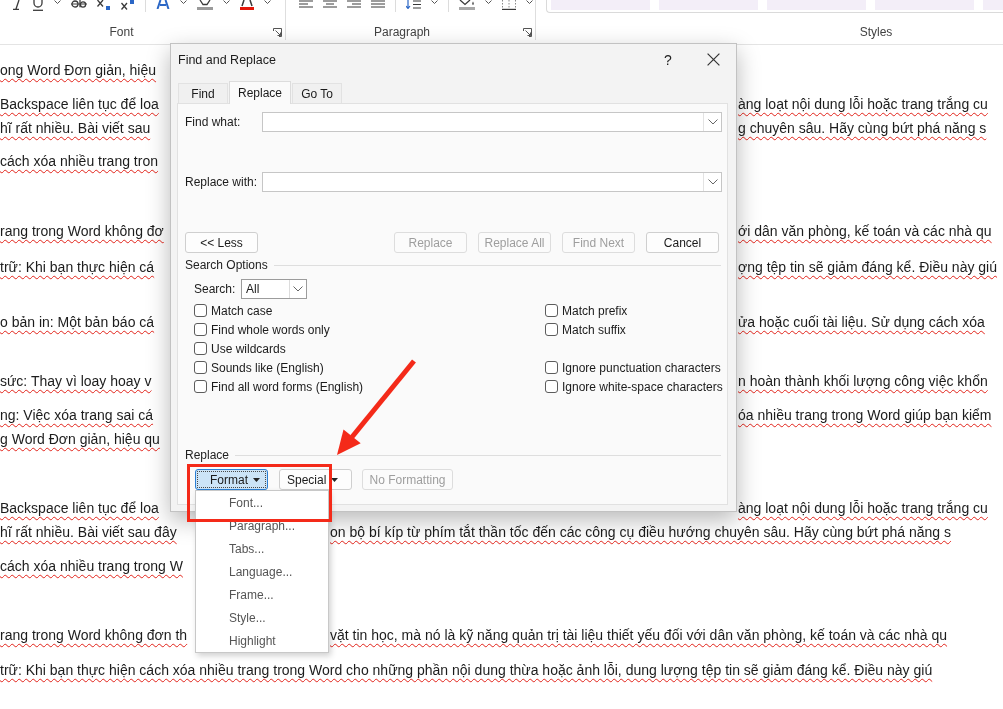  Describe the element at coordinates (270, 329) in the screenshot. I see `checkbox-label: Find whole words only` at that location.